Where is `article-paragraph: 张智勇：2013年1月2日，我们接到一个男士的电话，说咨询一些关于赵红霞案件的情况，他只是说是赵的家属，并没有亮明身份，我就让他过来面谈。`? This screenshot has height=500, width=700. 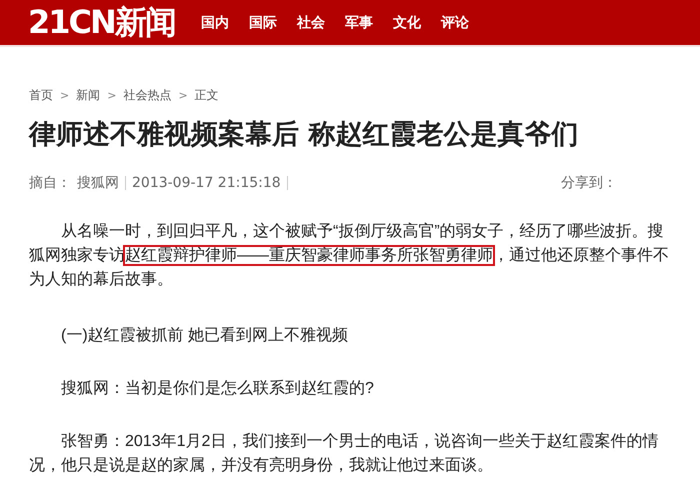
article-paragraph: 张智勇：2013年1月2日，我们接到一个男士的电话，说咨询一些关于赵红霞案件的情况，他只是说是赵的家属，并没有亮明身份，我就让他过来面谈。 is located at coordinates (344, 453).